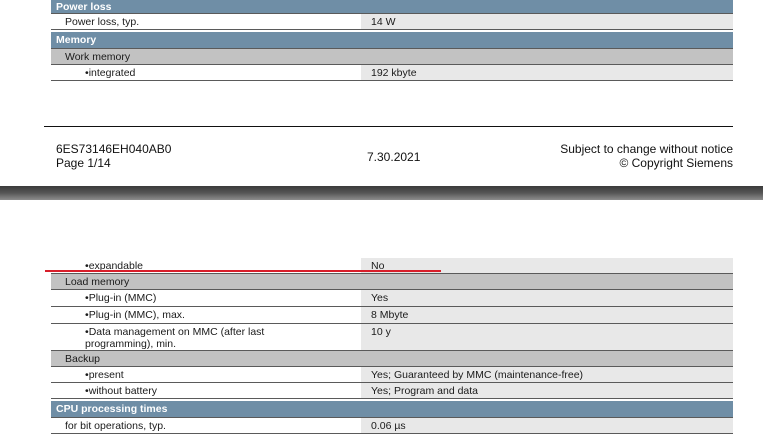 The height and width of the screenshot is (436, 763). What do you see at coordinates (381, 193) in the screenshot?
I see `page-separator` at bounding box center [381, 193].